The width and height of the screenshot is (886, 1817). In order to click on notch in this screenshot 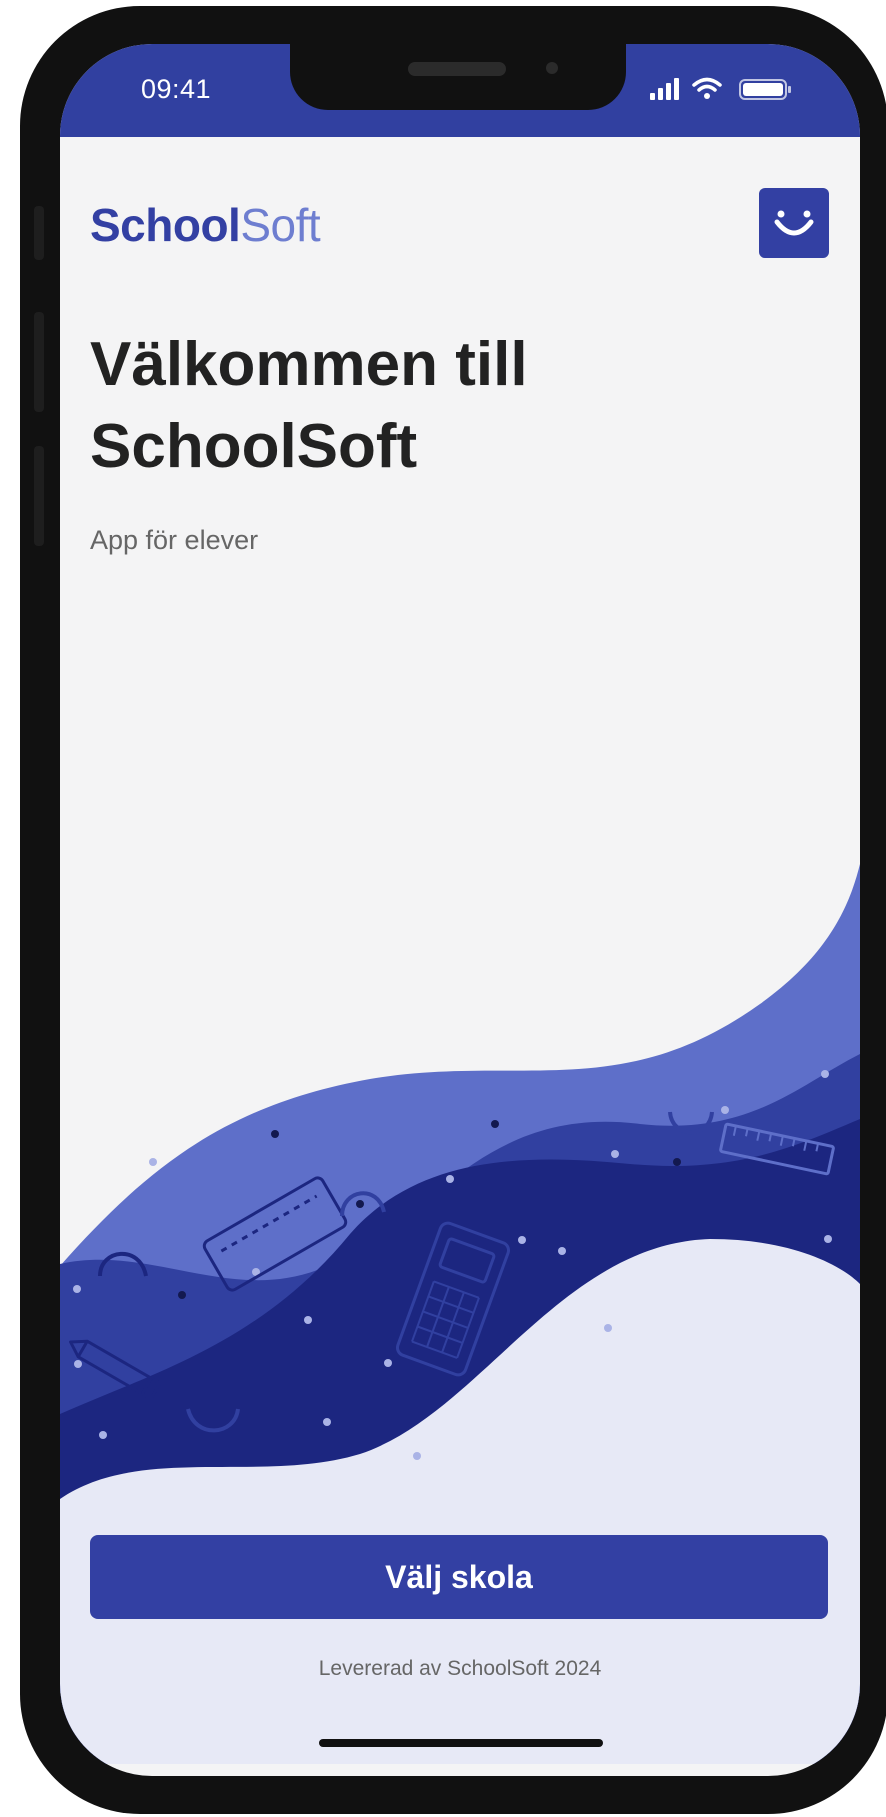, I will do `click(458, 77)`.